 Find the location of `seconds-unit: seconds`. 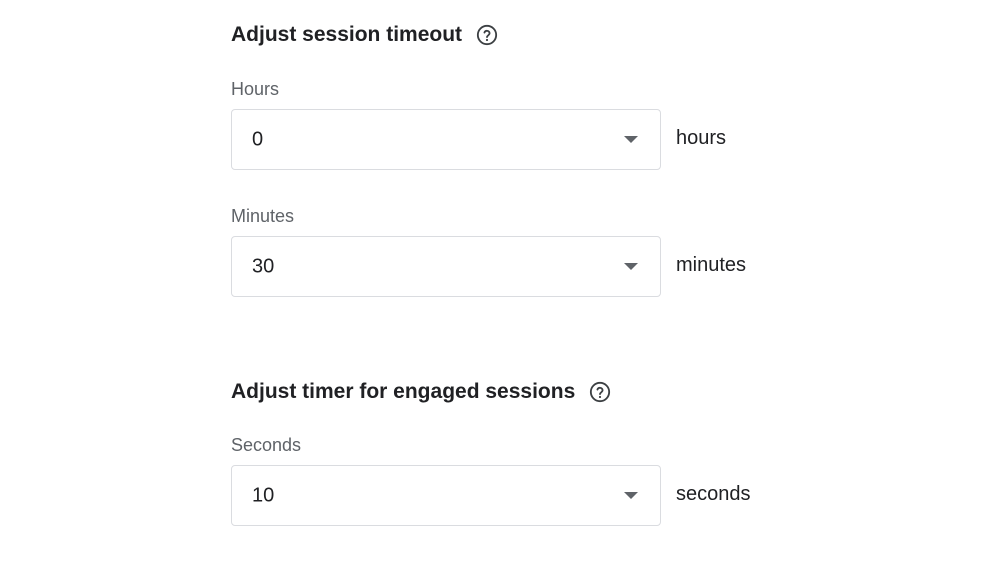

seconds-unit: seconds is located at coordinates (713, 494).